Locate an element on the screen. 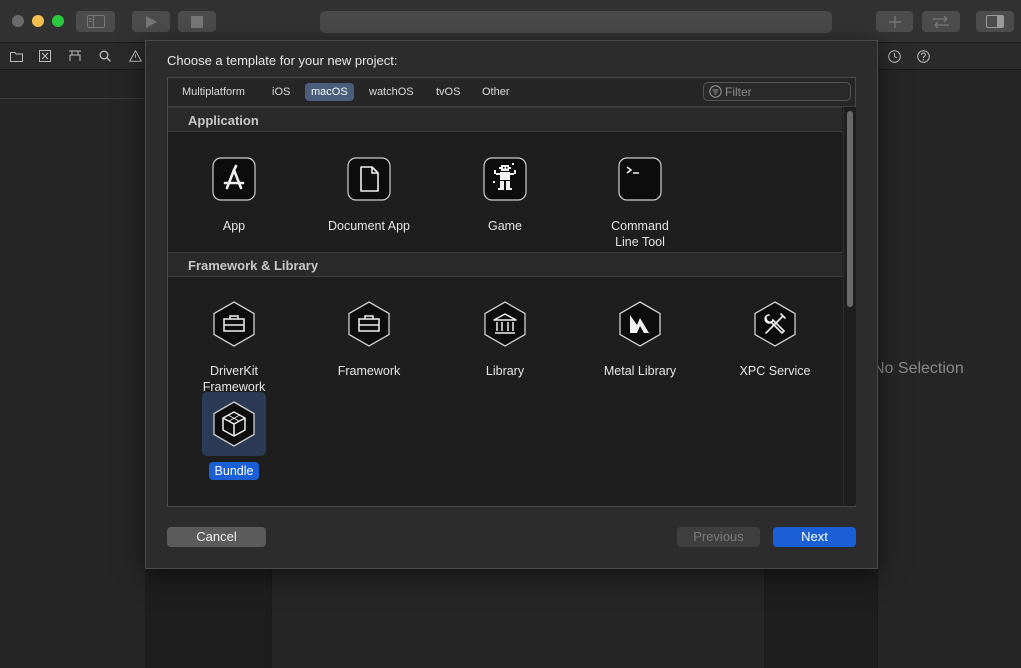 This screenshot has height=668, width=1021. window-toolbar is located at coordinates (510, 21).